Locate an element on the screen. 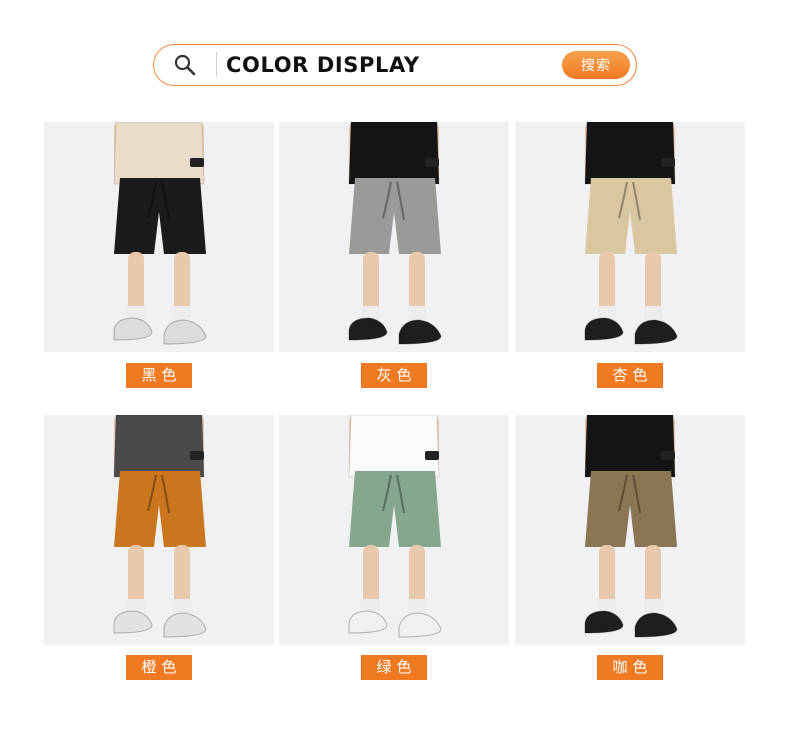 The height and width of the screenshot is (733, 790). product-image-black is located at coordinates (159, 237).